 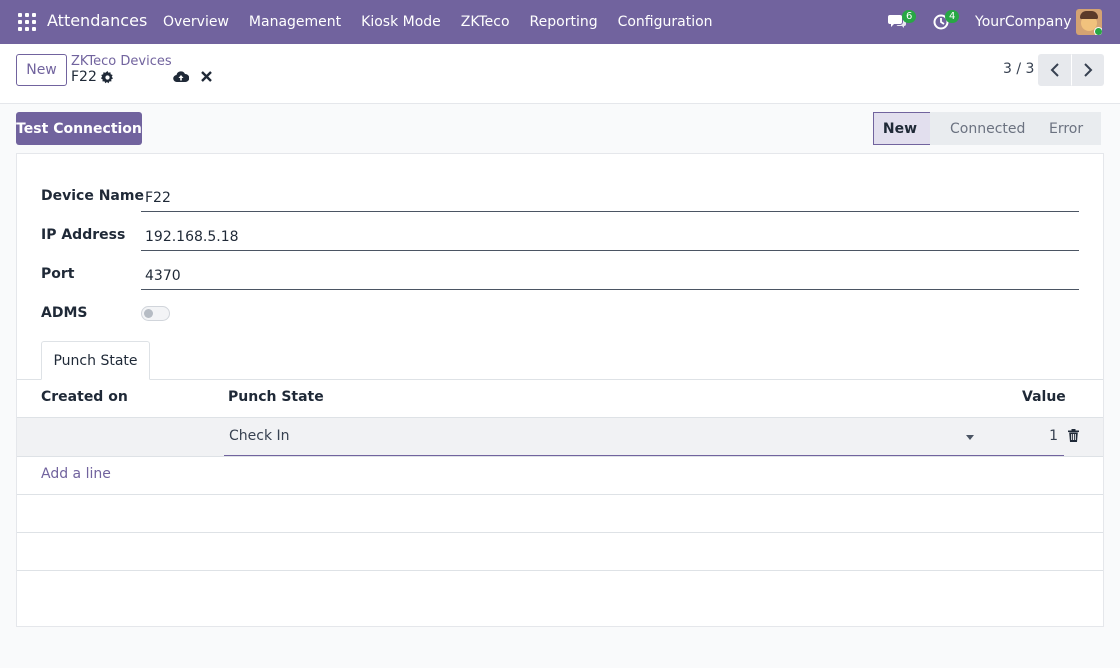 What do you see at coordinates (276, 397) in the screenshot?
I see `column-punch-state: Punch State` at bounding box center [276, 397].